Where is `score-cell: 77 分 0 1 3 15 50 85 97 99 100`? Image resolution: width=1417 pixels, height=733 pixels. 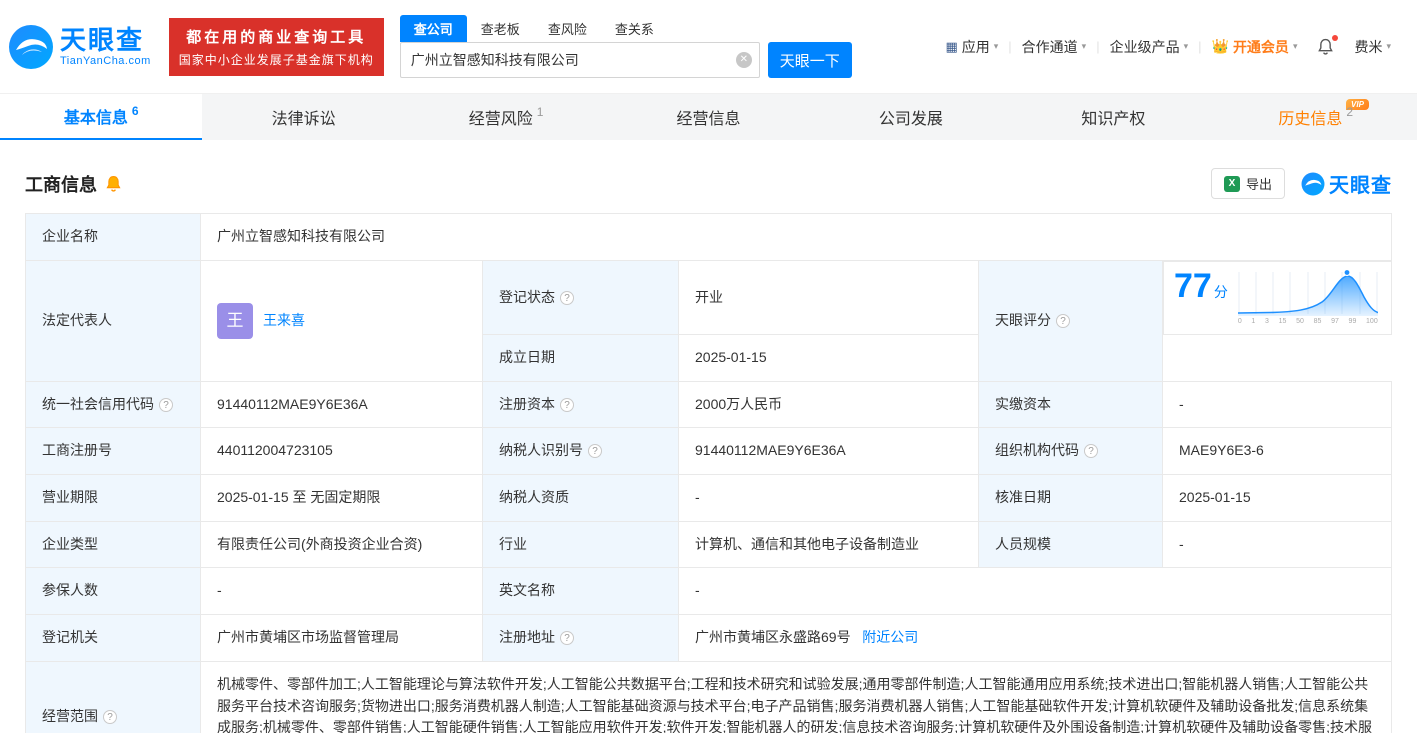
score-cell: 77 分 0 1 3 15 50 85 97 99 100 is located at coordinates (1277, 297).